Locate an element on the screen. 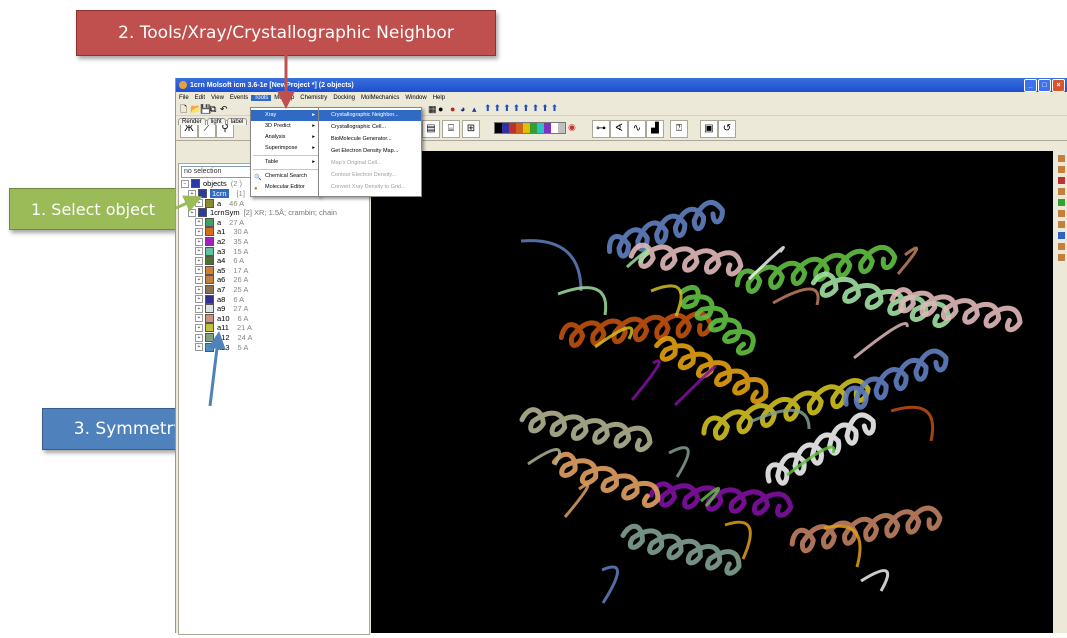  callout-arrows is located at coordinates (235, 231).